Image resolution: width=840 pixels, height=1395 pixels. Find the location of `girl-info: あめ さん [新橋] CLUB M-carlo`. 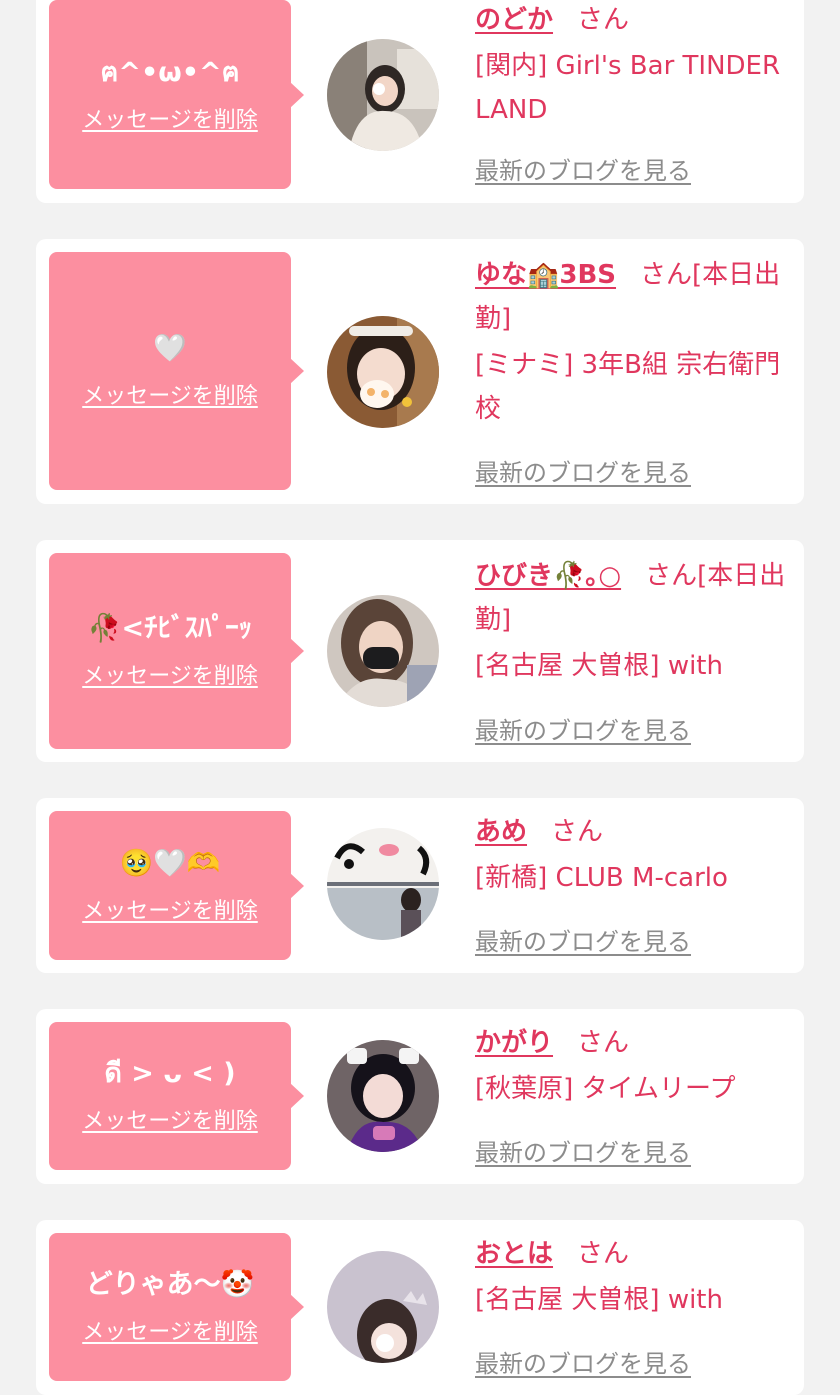

girl-info: あめ さん [新橋] CLUB M-carlo is located at coordinates (631, 855).